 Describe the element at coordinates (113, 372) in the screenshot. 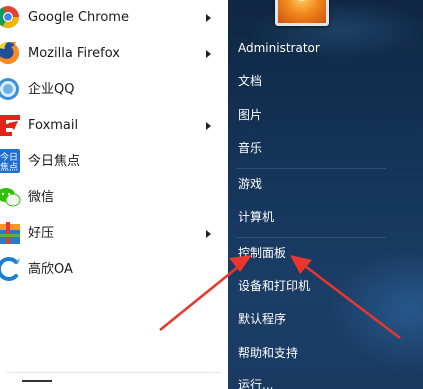

I see `divider` at that location.